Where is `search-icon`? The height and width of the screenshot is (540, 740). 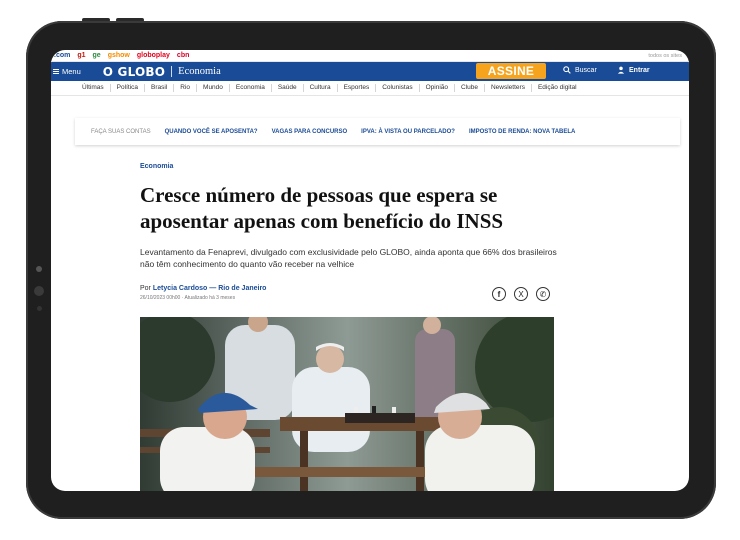 search-icon is located at coordinates (567, 70).